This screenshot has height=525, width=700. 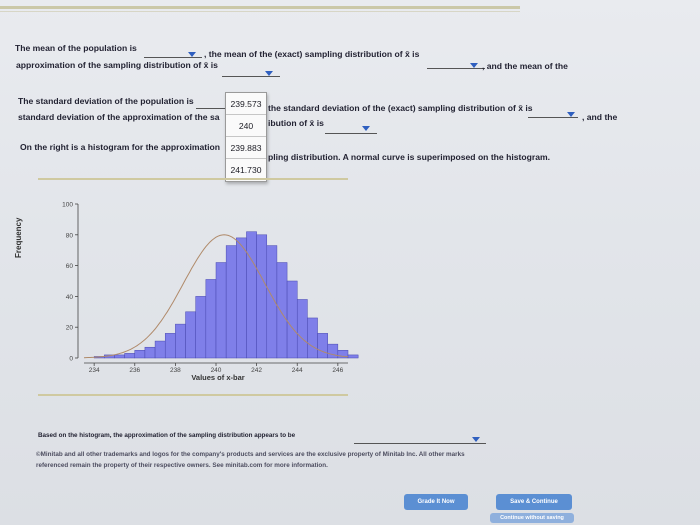 I want to click on x-axis-label: Values of x-bar, so click(x=217, y=377).